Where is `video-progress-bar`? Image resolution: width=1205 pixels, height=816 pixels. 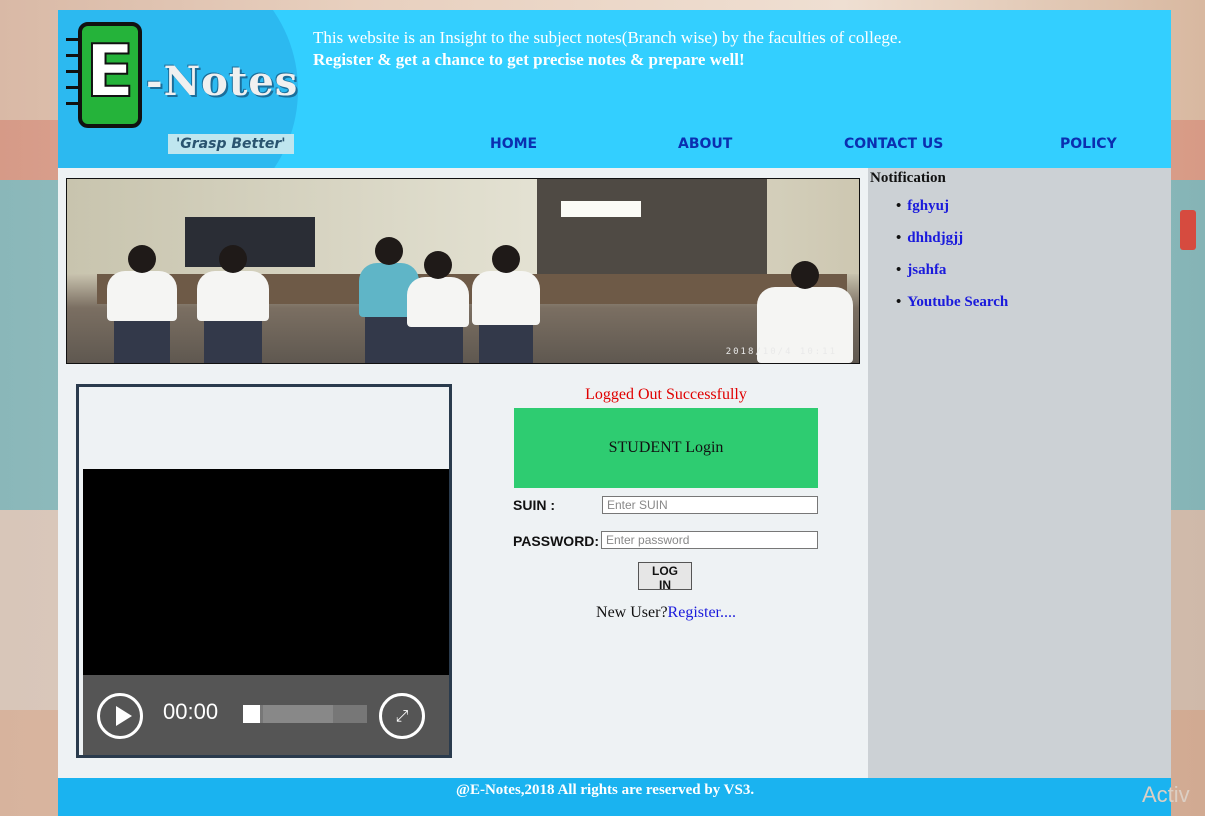
video-progress-bar is located at coordinates (305, 714).